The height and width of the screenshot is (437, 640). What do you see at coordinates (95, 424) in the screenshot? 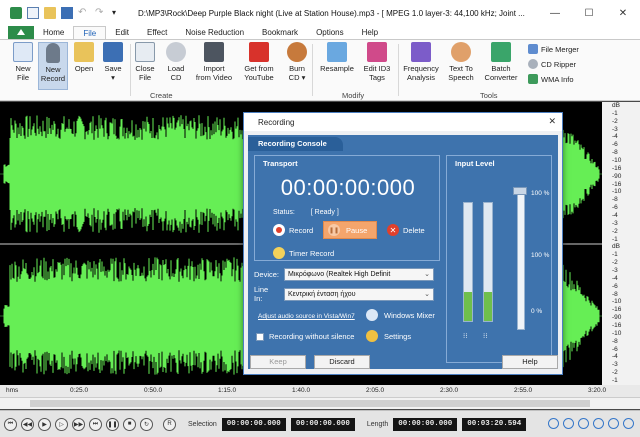
I see `forward-end-icon: ⏭` at bounding box center [95, 424].